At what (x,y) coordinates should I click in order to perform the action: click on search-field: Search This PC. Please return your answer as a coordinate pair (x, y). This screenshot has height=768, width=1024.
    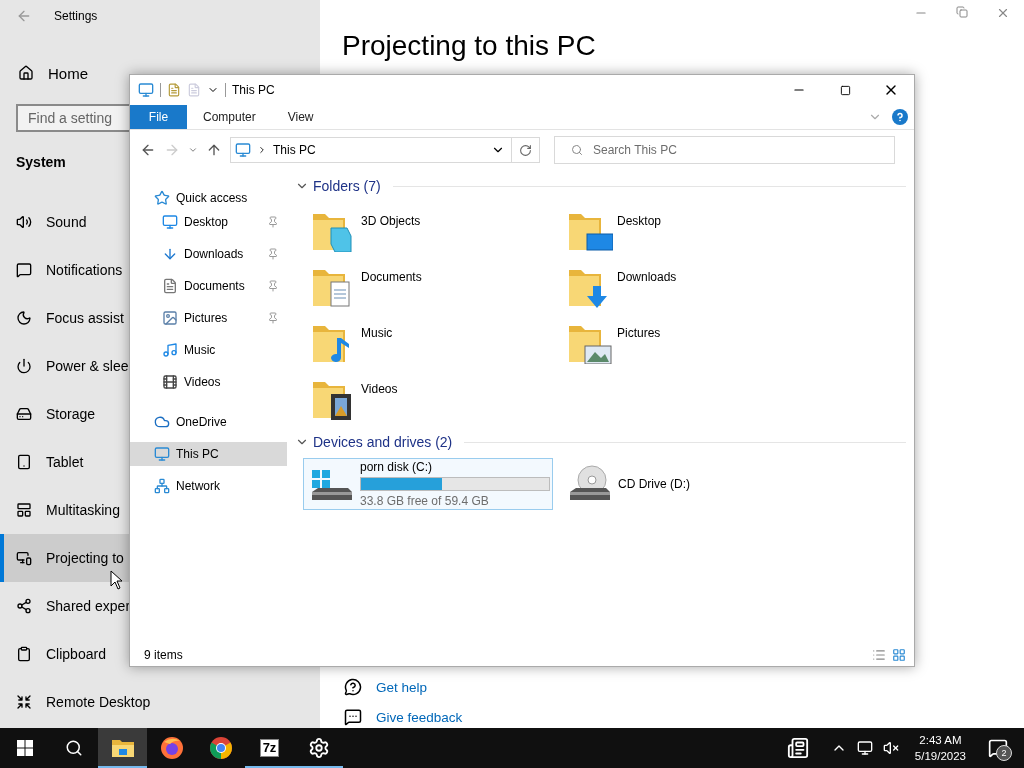
    Looking at the image, I should click on (724, 150).